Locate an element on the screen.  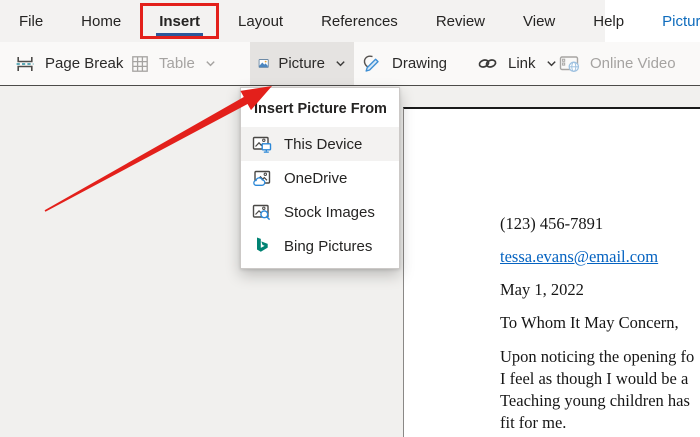
tab-insert: Insert is located at coordinates (180, 21).